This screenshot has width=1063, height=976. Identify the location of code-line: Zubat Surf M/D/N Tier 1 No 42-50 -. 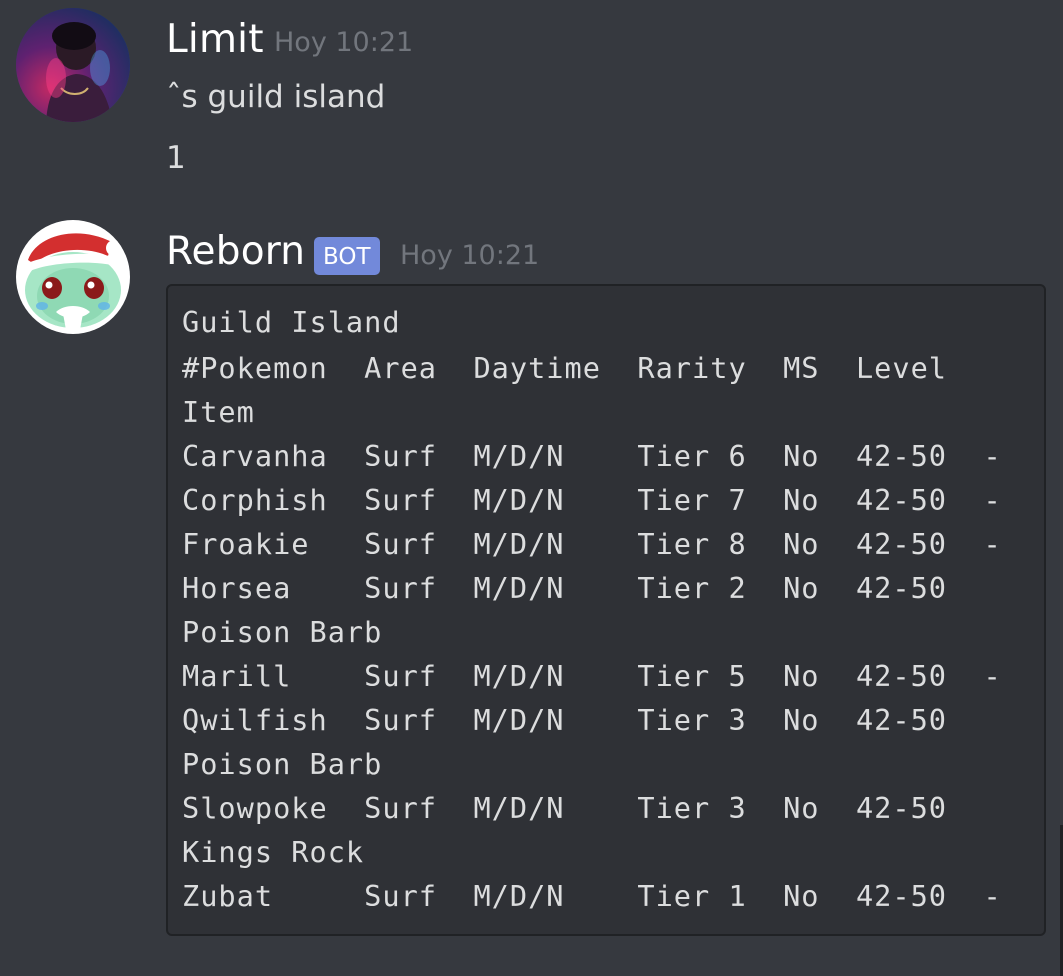
(592, 896).